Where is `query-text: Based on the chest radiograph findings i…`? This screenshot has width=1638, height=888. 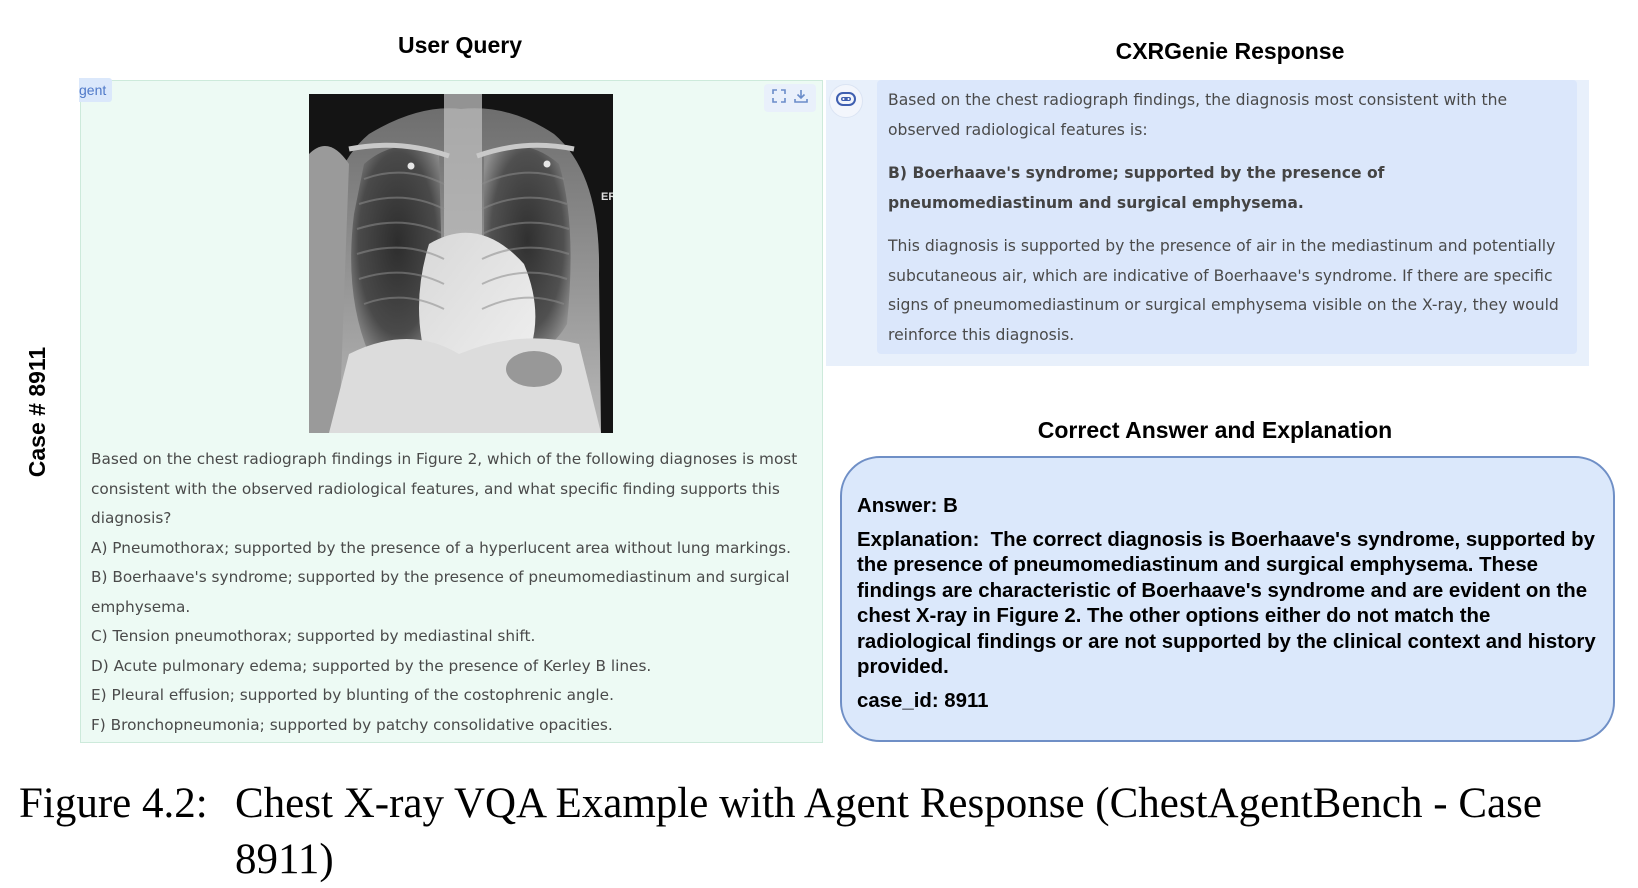 query-text: Based on the chest radiograph findings i… is located at coordinates (451, 592).